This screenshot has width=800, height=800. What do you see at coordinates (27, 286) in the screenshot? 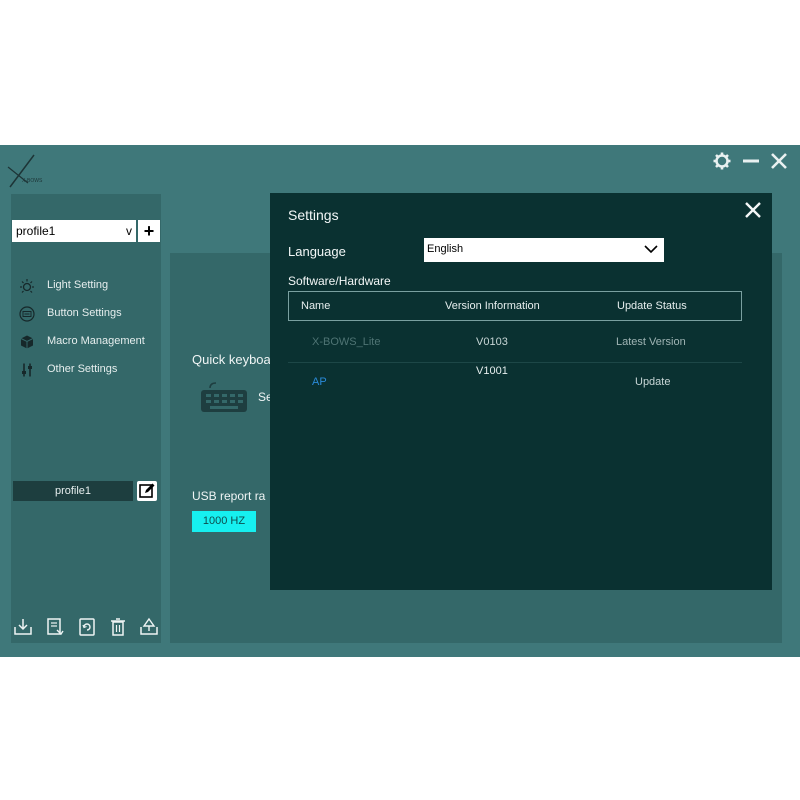
I see `sun-icon` at bounding box center [27, 286].